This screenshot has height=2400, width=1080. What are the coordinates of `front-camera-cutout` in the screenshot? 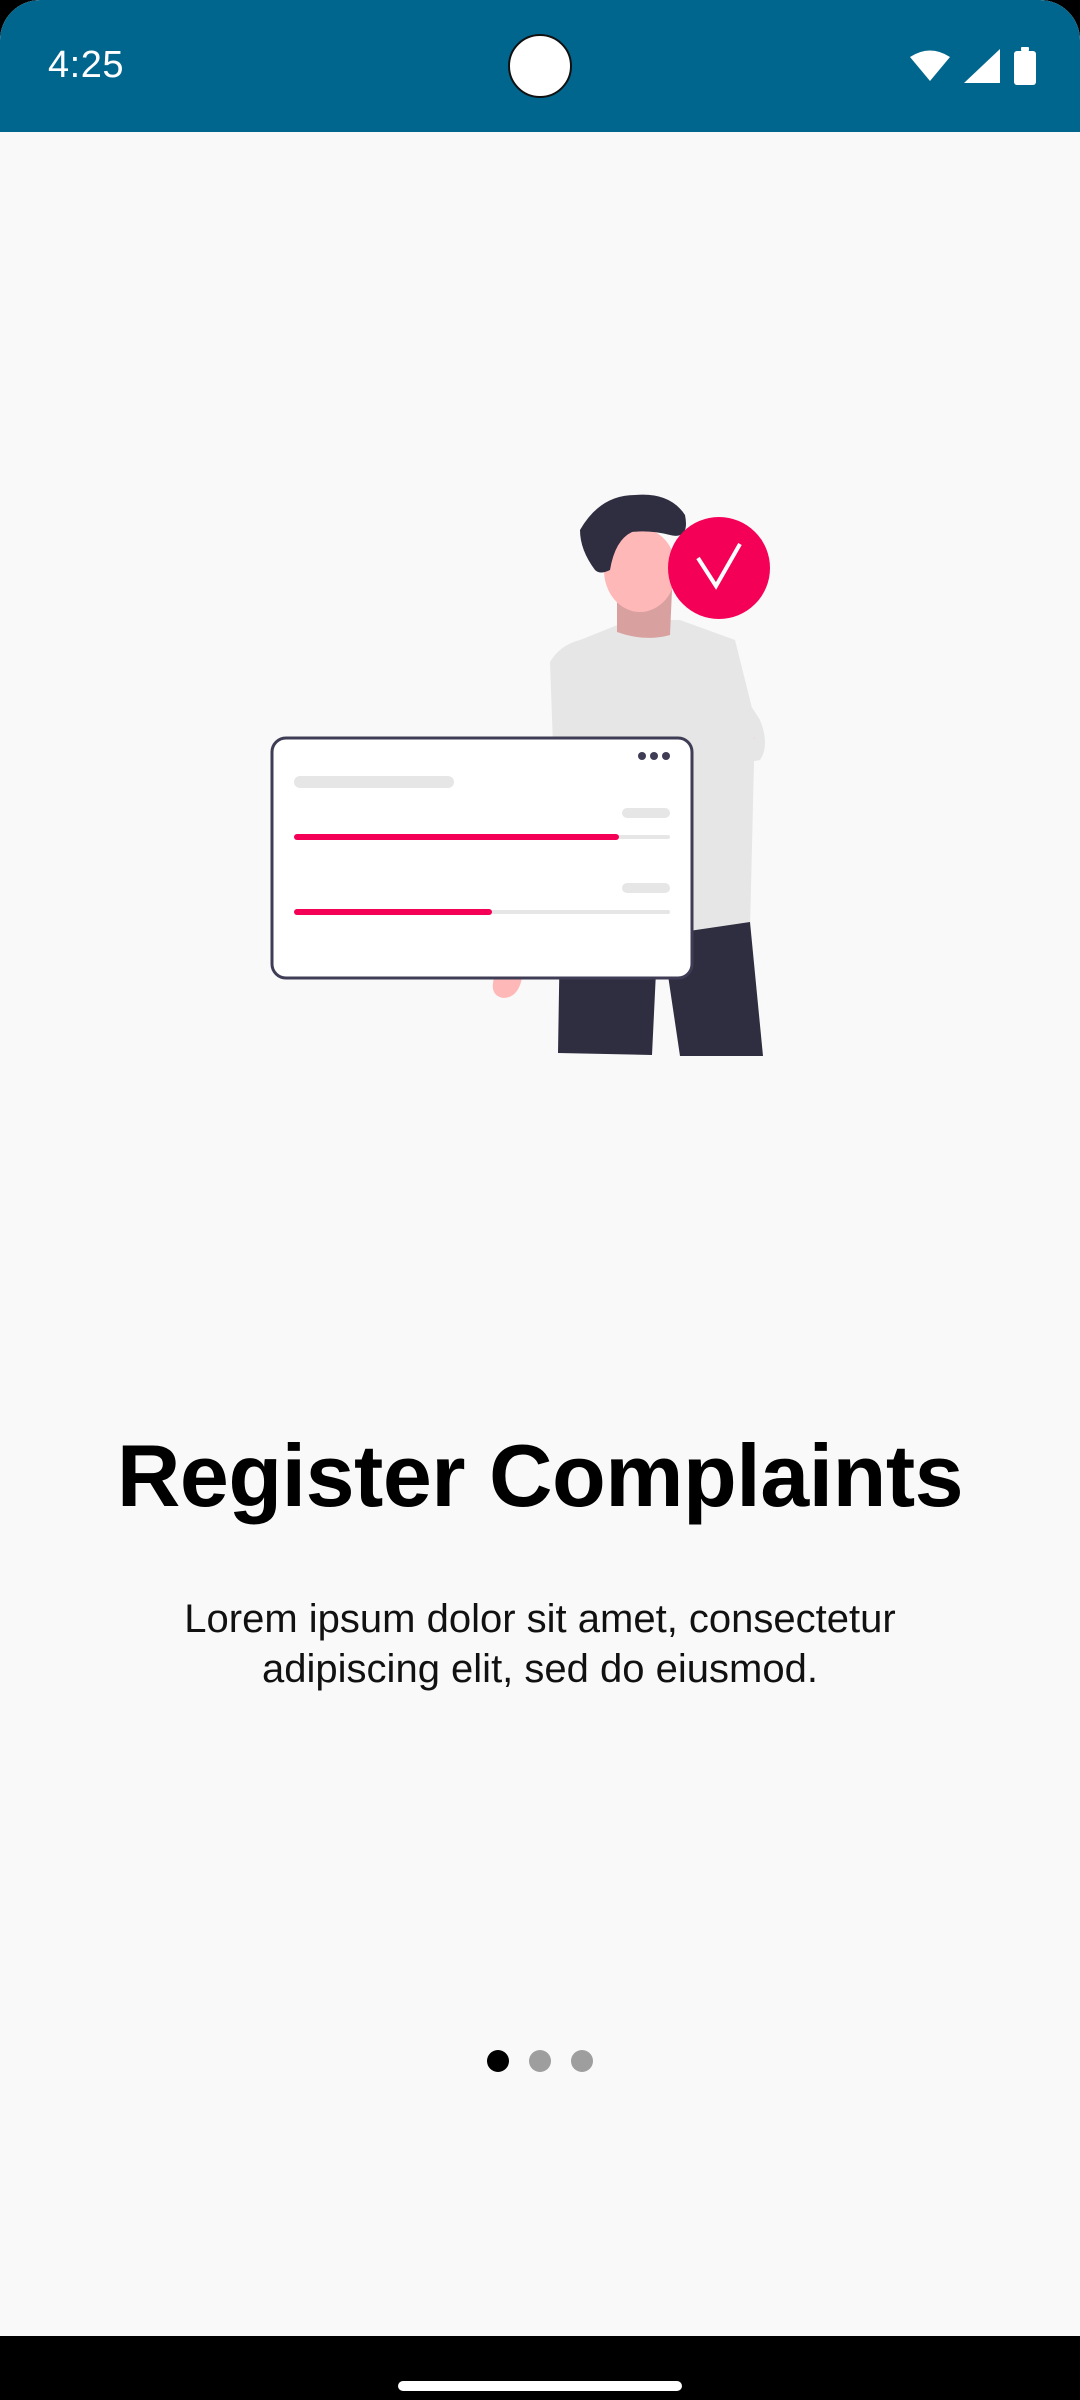 It's located at (540, 66).